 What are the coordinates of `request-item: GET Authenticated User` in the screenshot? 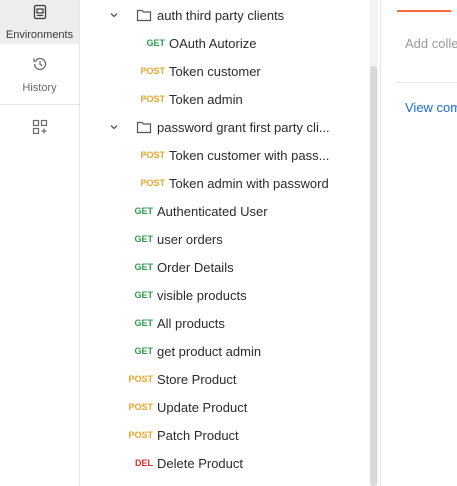 It's located at (225, 211).